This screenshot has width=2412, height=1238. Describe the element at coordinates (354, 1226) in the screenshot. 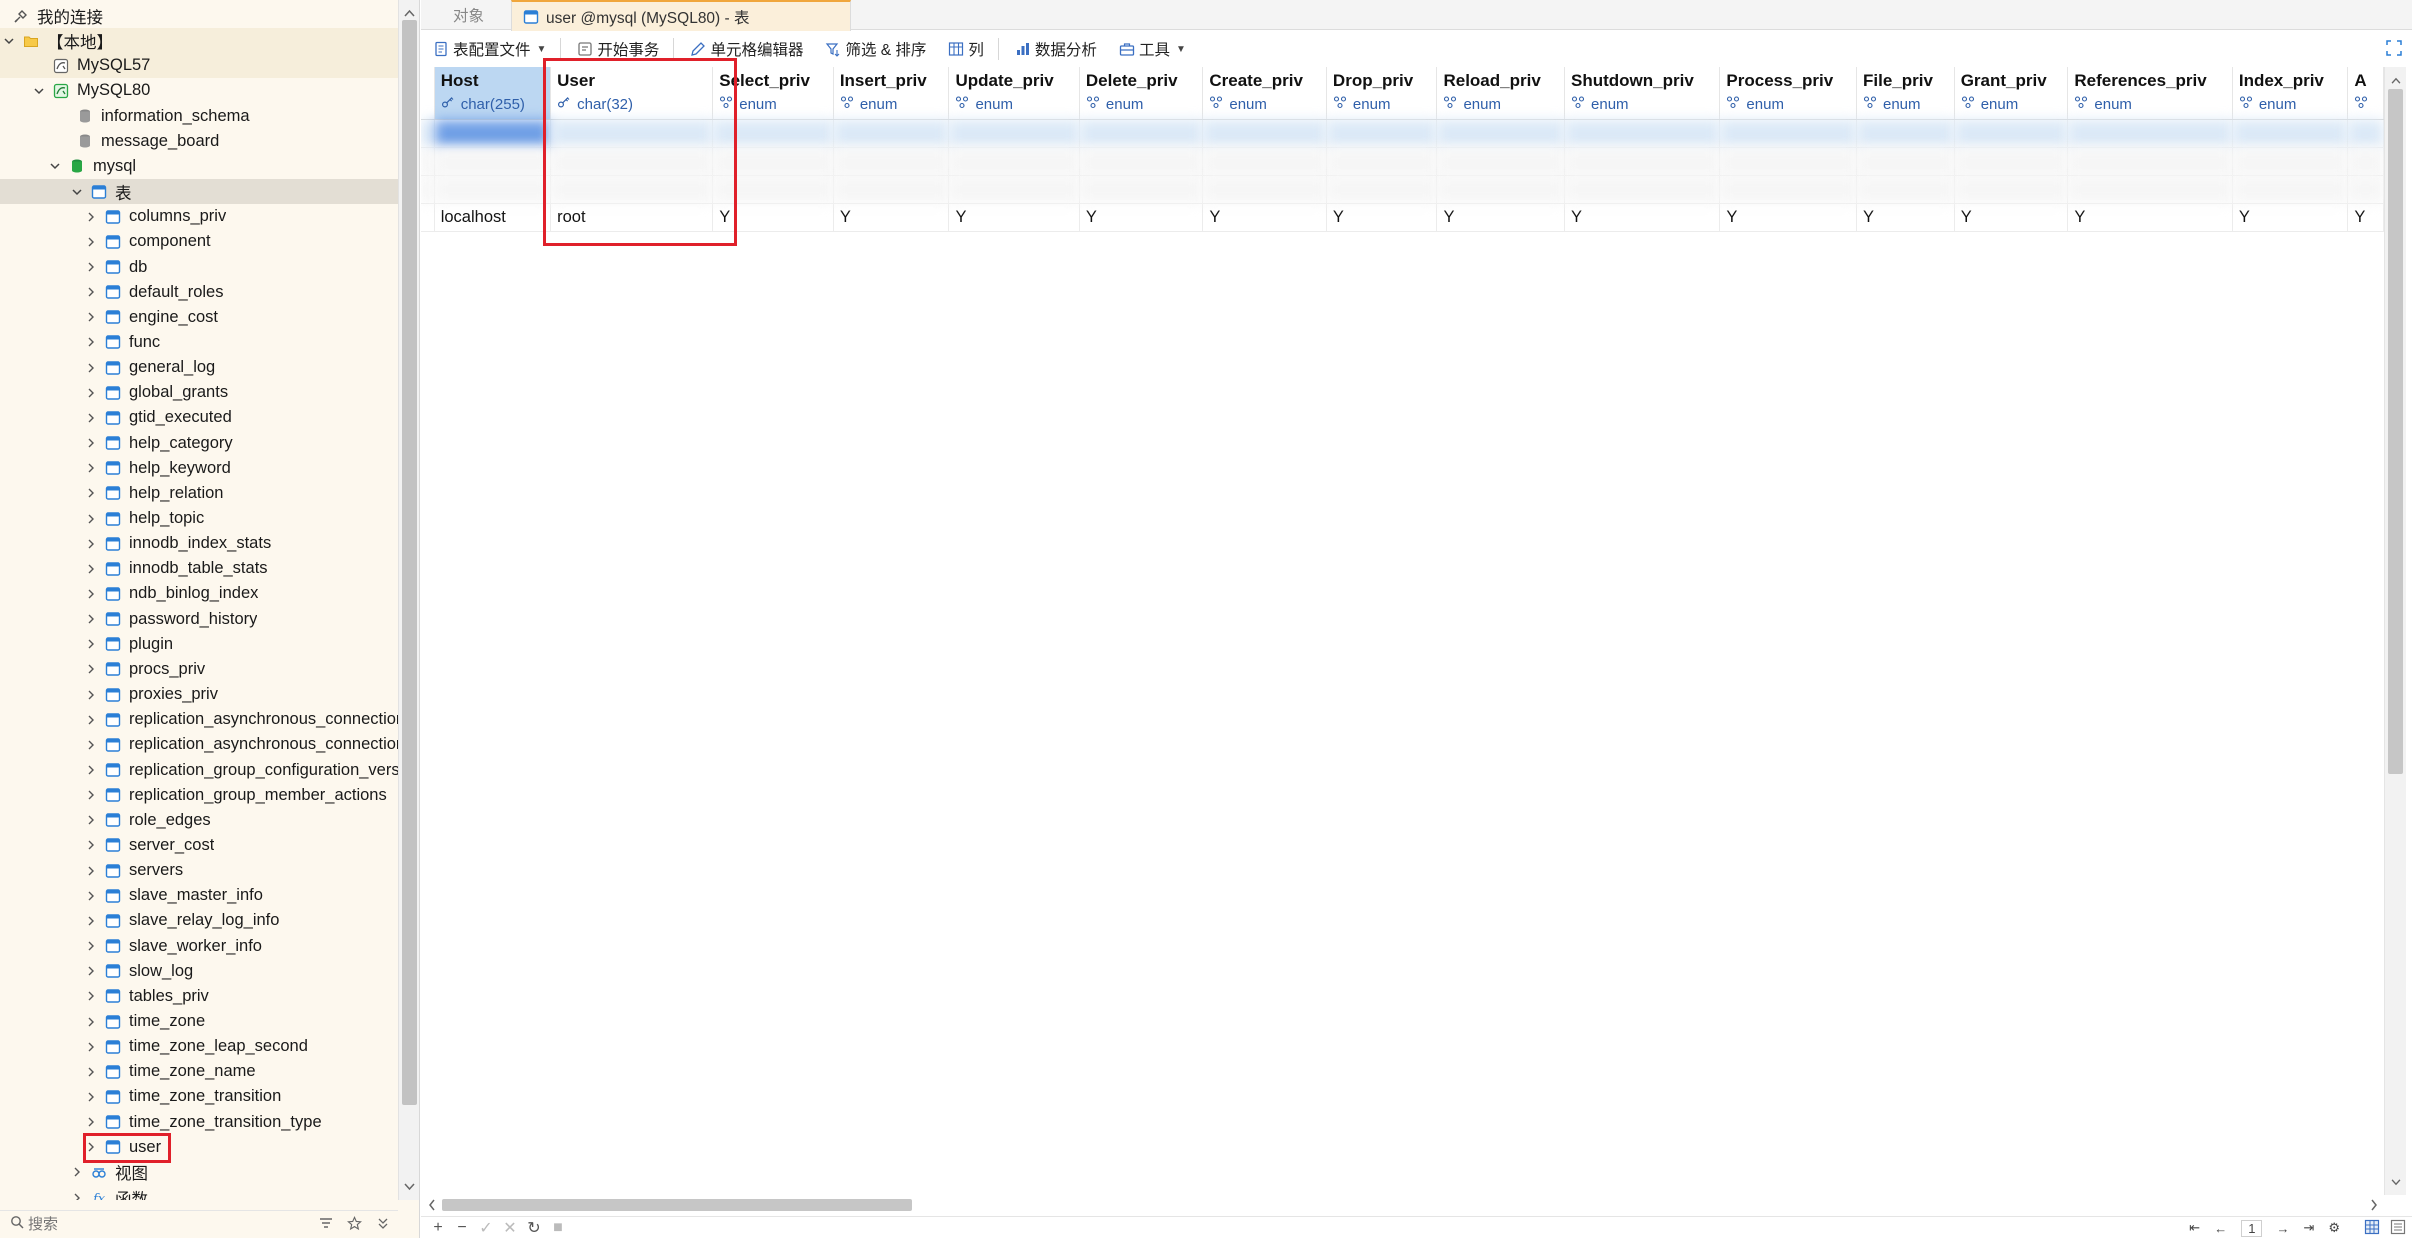

I see `favorite-star-icon` at that location.